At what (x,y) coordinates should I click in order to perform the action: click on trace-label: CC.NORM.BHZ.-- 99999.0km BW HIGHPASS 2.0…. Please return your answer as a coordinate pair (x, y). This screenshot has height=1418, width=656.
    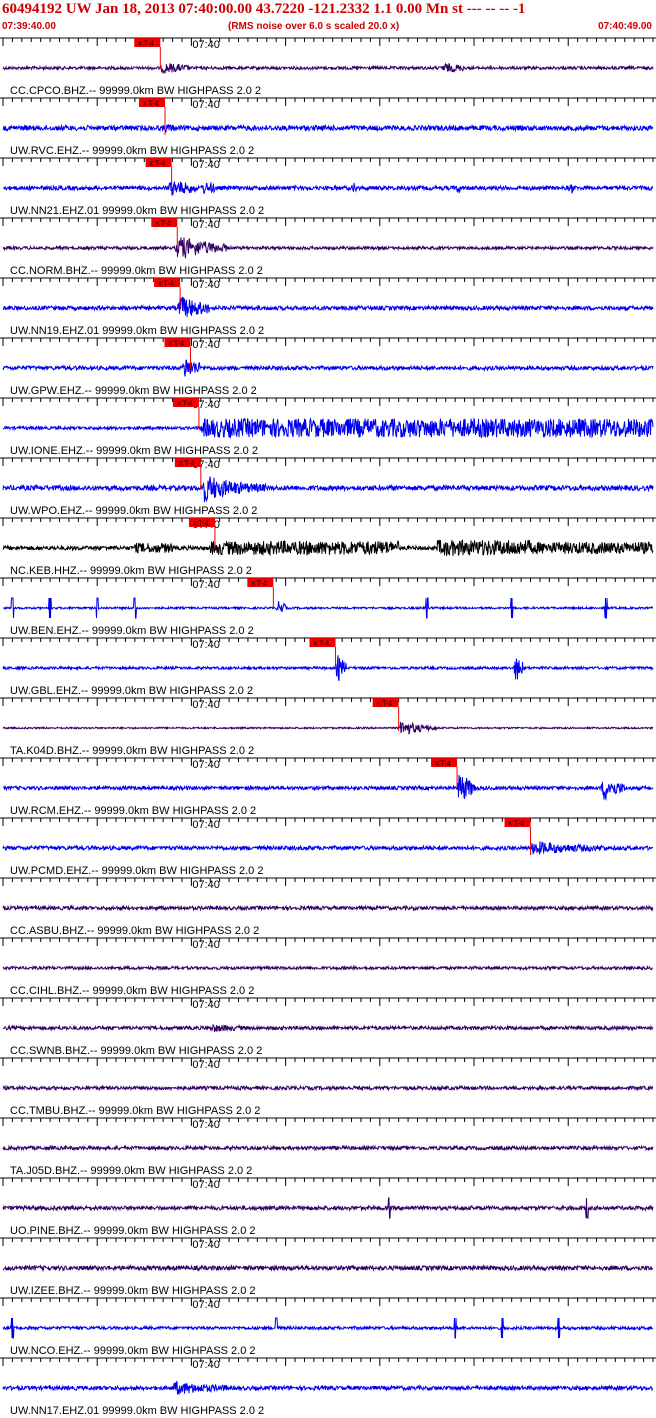
    Looking at the image, I should click on (136, 271).